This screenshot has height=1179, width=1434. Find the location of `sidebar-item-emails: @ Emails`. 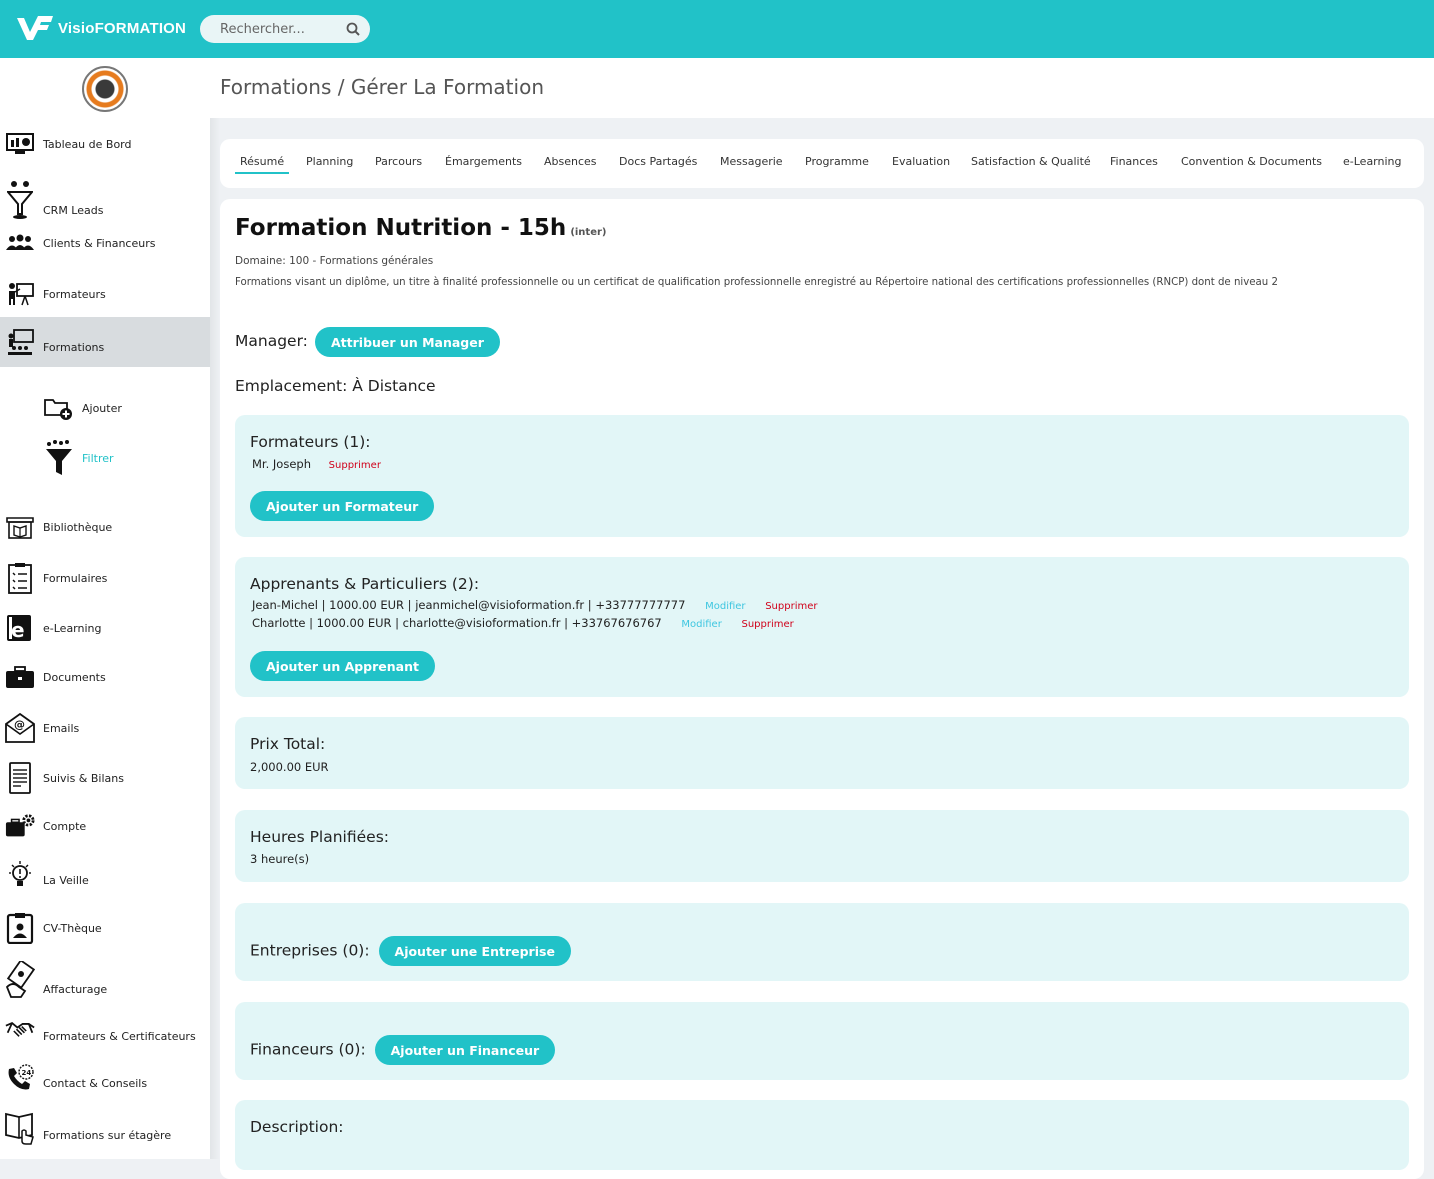

sidebar-item-emails: @ Emails is located at coordinates (105, 728).